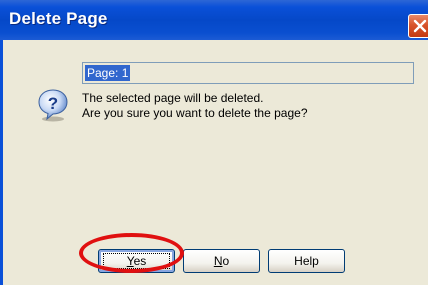  I want to click on yes-label-rest: es, so click(140, 261).